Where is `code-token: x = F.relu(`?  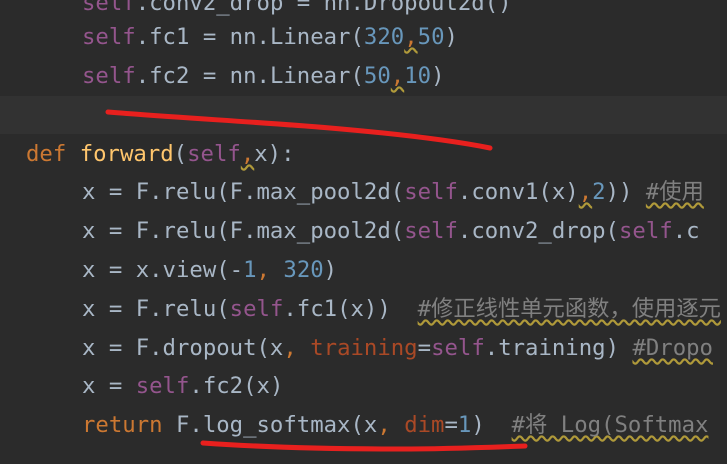
code-token: x = F.relu( is located at coordinates (156, 309).